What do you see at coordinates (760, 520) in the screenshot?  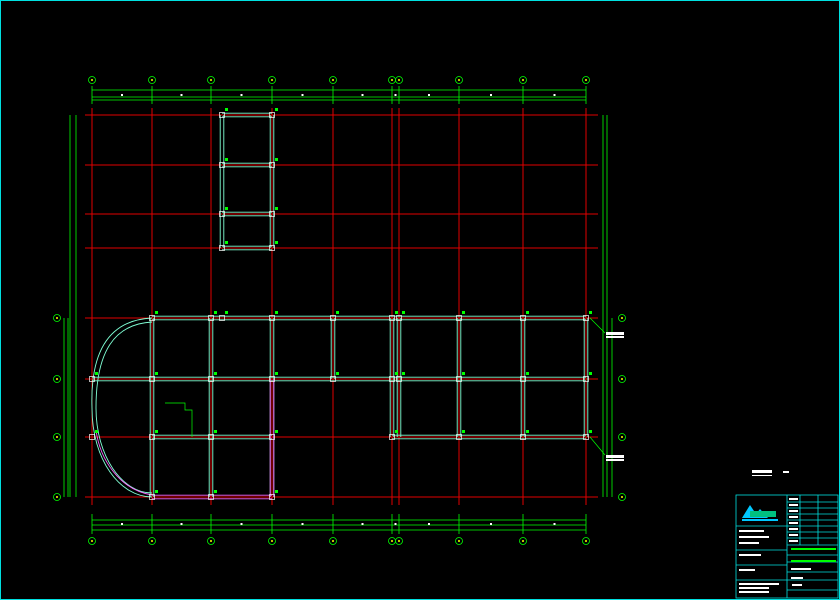 I see `logo-underline` at bounding box center [760, 520].